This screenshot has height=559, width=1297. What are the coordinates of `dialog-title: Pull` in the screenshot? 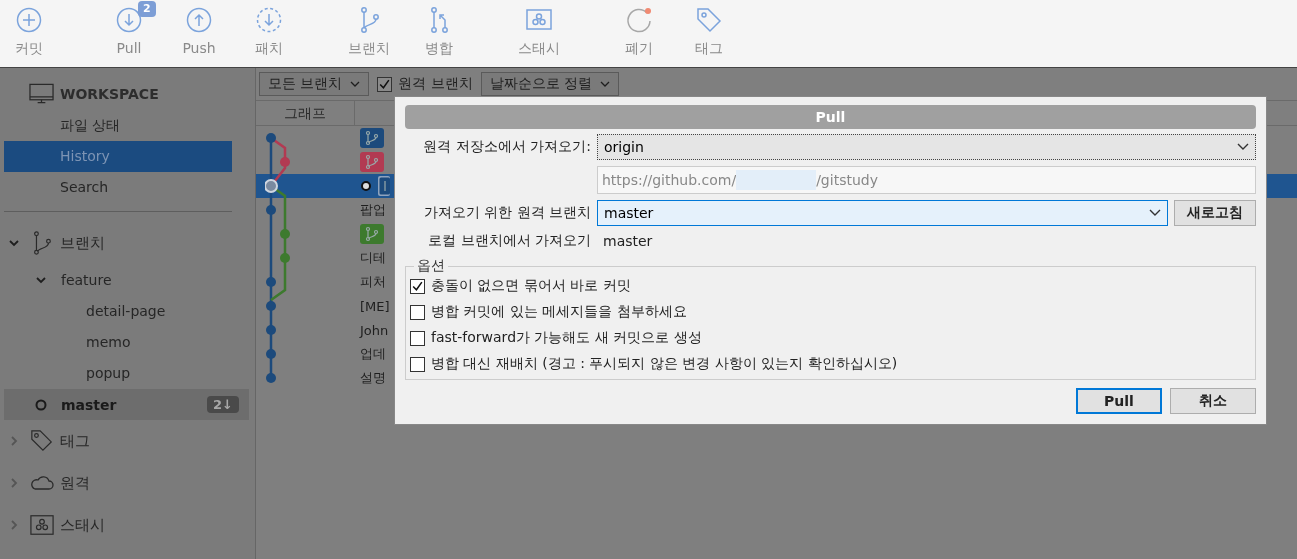 It's located at (830, 117).